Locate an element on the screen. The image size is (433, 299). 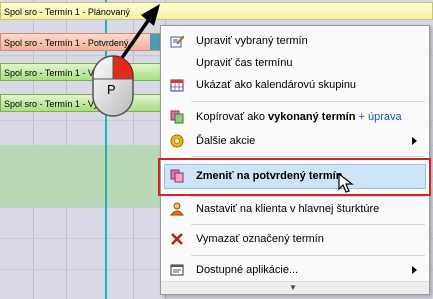
menu-item-change-to-confirmed: Zmeniť na potvrdený termín is located at coordinates (295, 176).